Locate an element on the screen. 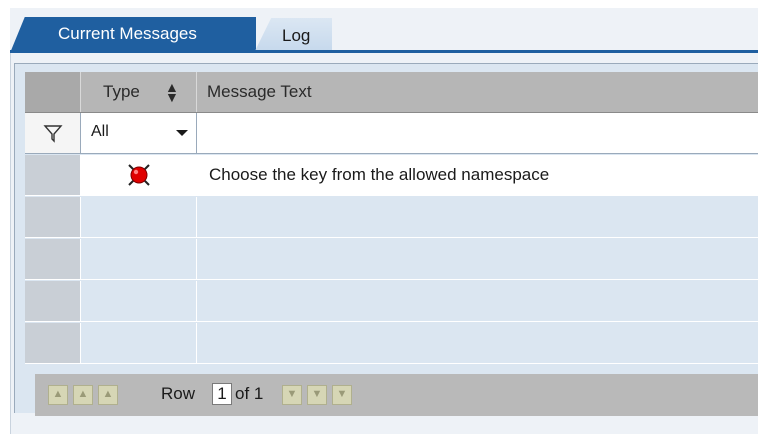 This screenshot has width=758, height=434. row-number-input: 1 is located at coordinates (222, 394).